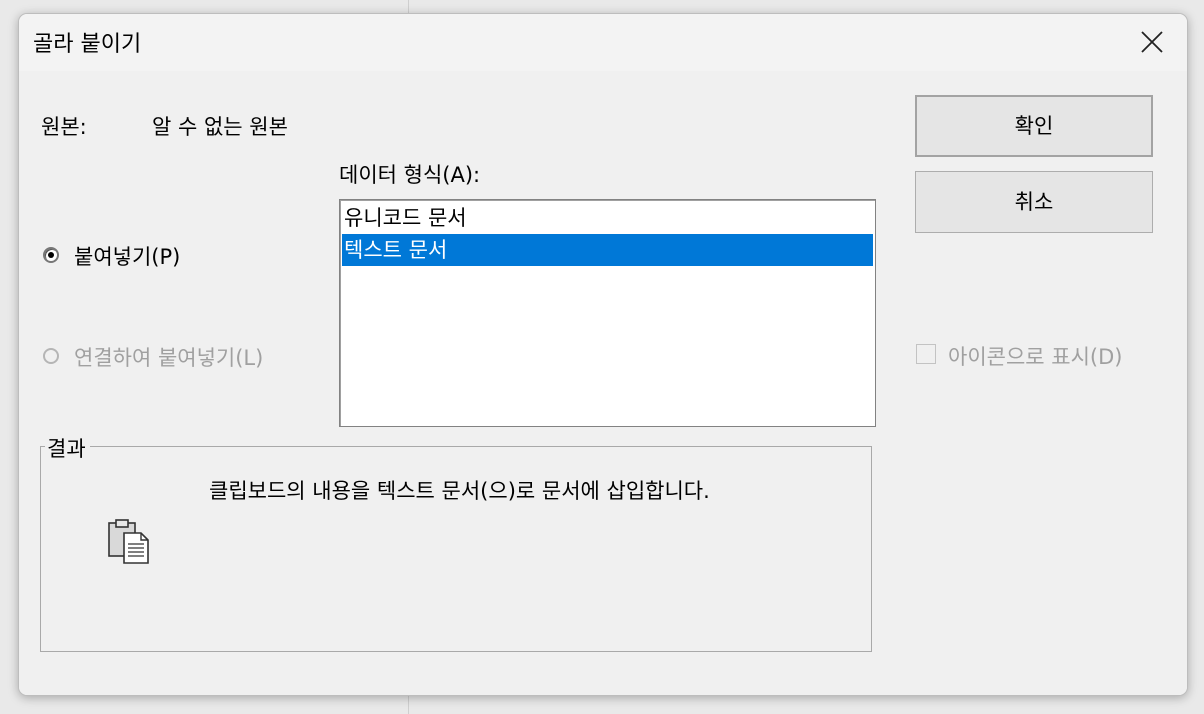 The width and height of the screenshot is (1204, 714). Describe the element at coordinates (459, 491) in the screenshot. I see `result-description: 클립보드의 내용을 텍스트 문서(으)로 문서에 삽입합니다.` at that location.